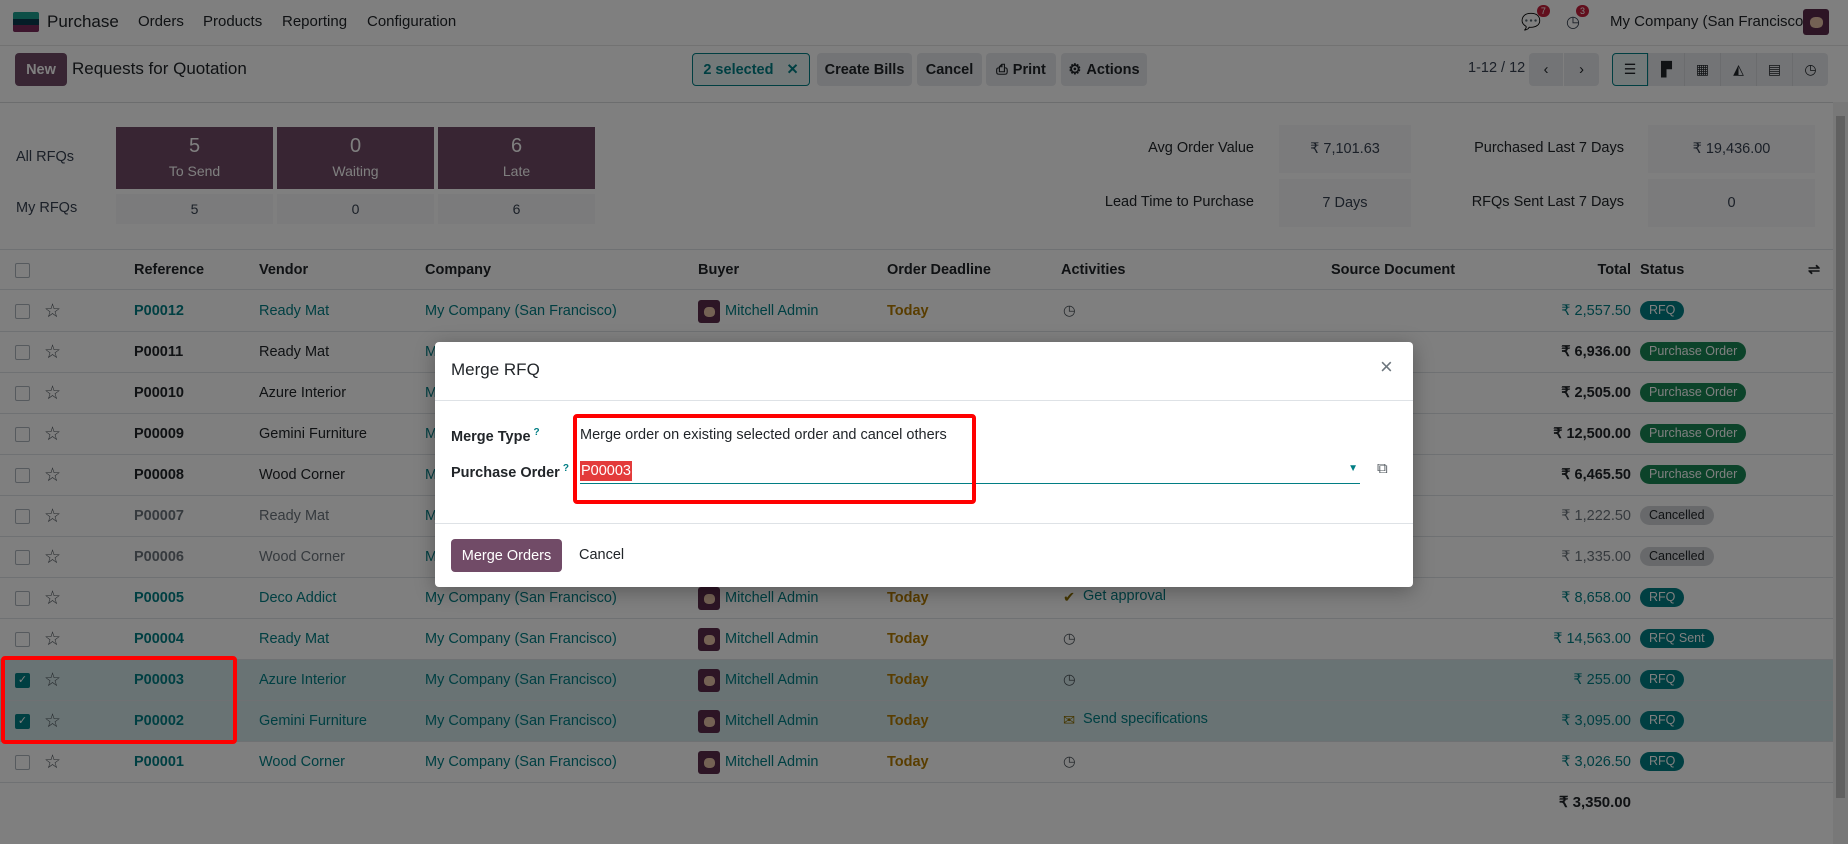 Image resolution: width=1848 pixels, height=844 pixels. I want to click on purchase-order-label-text: Purchase Order, so click(505, 472).